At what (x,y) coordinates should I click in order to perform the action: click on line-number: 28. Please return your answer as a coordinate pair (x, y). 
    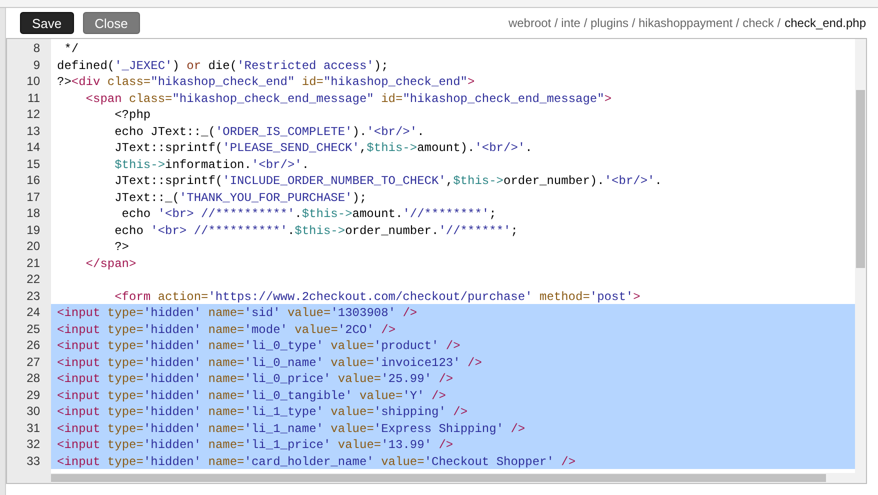
    Looking at the image, I should click on (33, 378).